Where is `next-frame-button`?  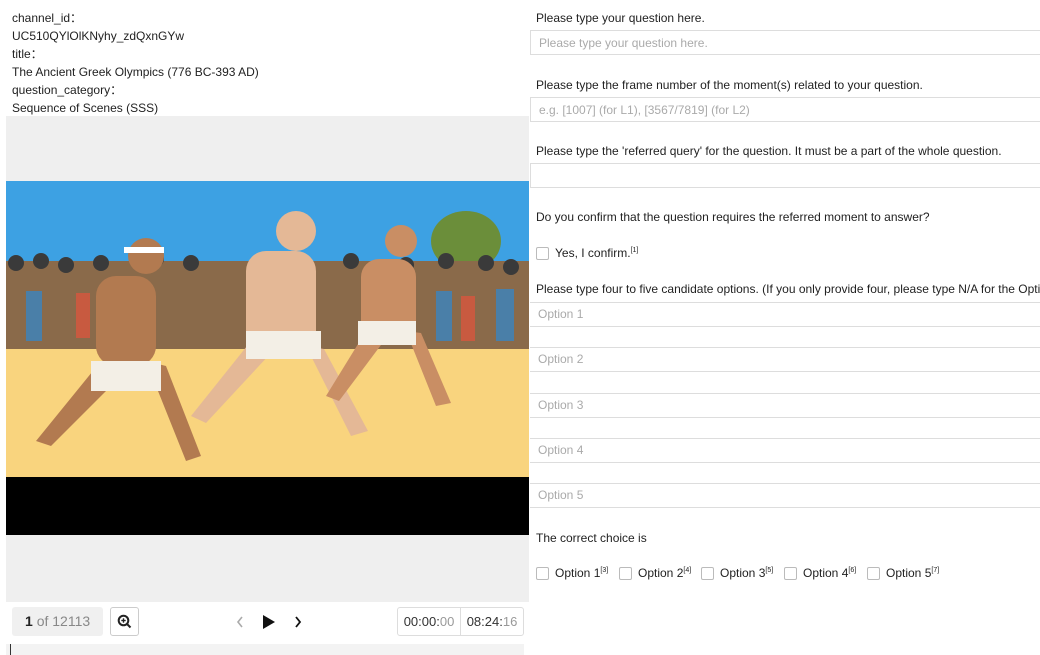 next-frame-button is located at coordinates (298, 622).